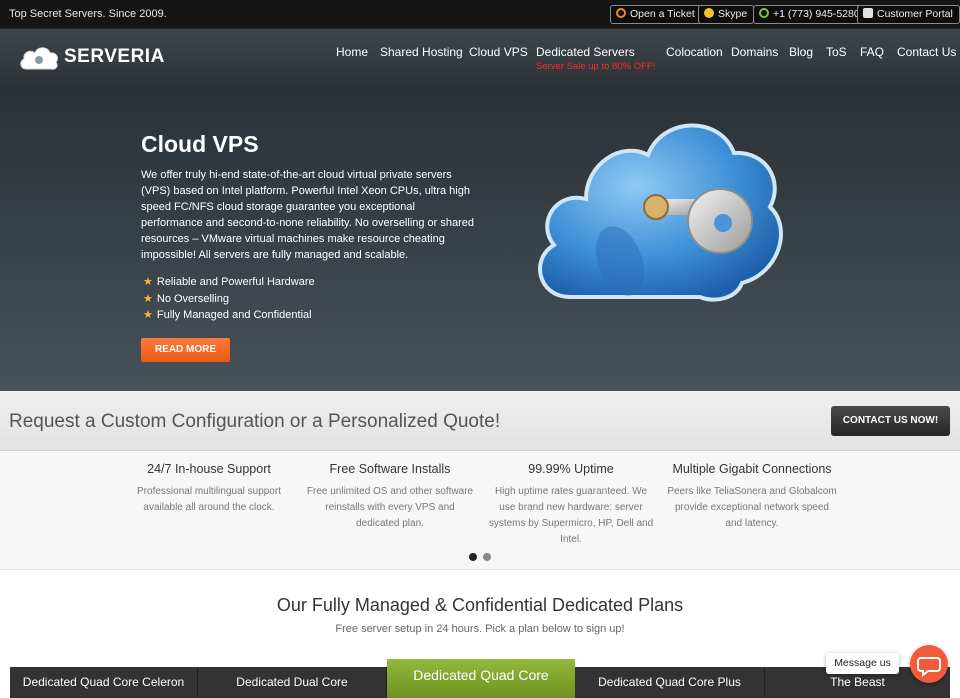 The image size is (960, 698). I want to click on nav-faq: FAQ, so click(872, 52).